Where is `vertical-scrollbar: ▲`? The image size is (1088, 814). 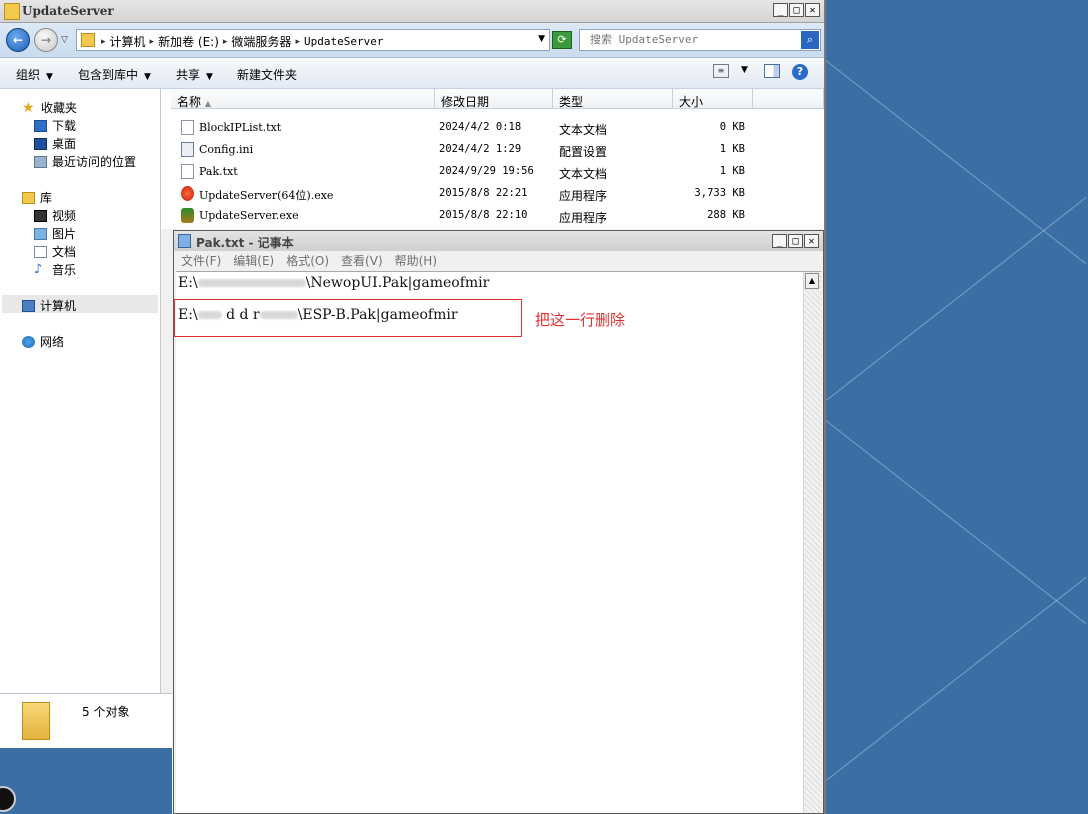 vertical-scrollbar: ▲ is located at coordinates (812, 542).